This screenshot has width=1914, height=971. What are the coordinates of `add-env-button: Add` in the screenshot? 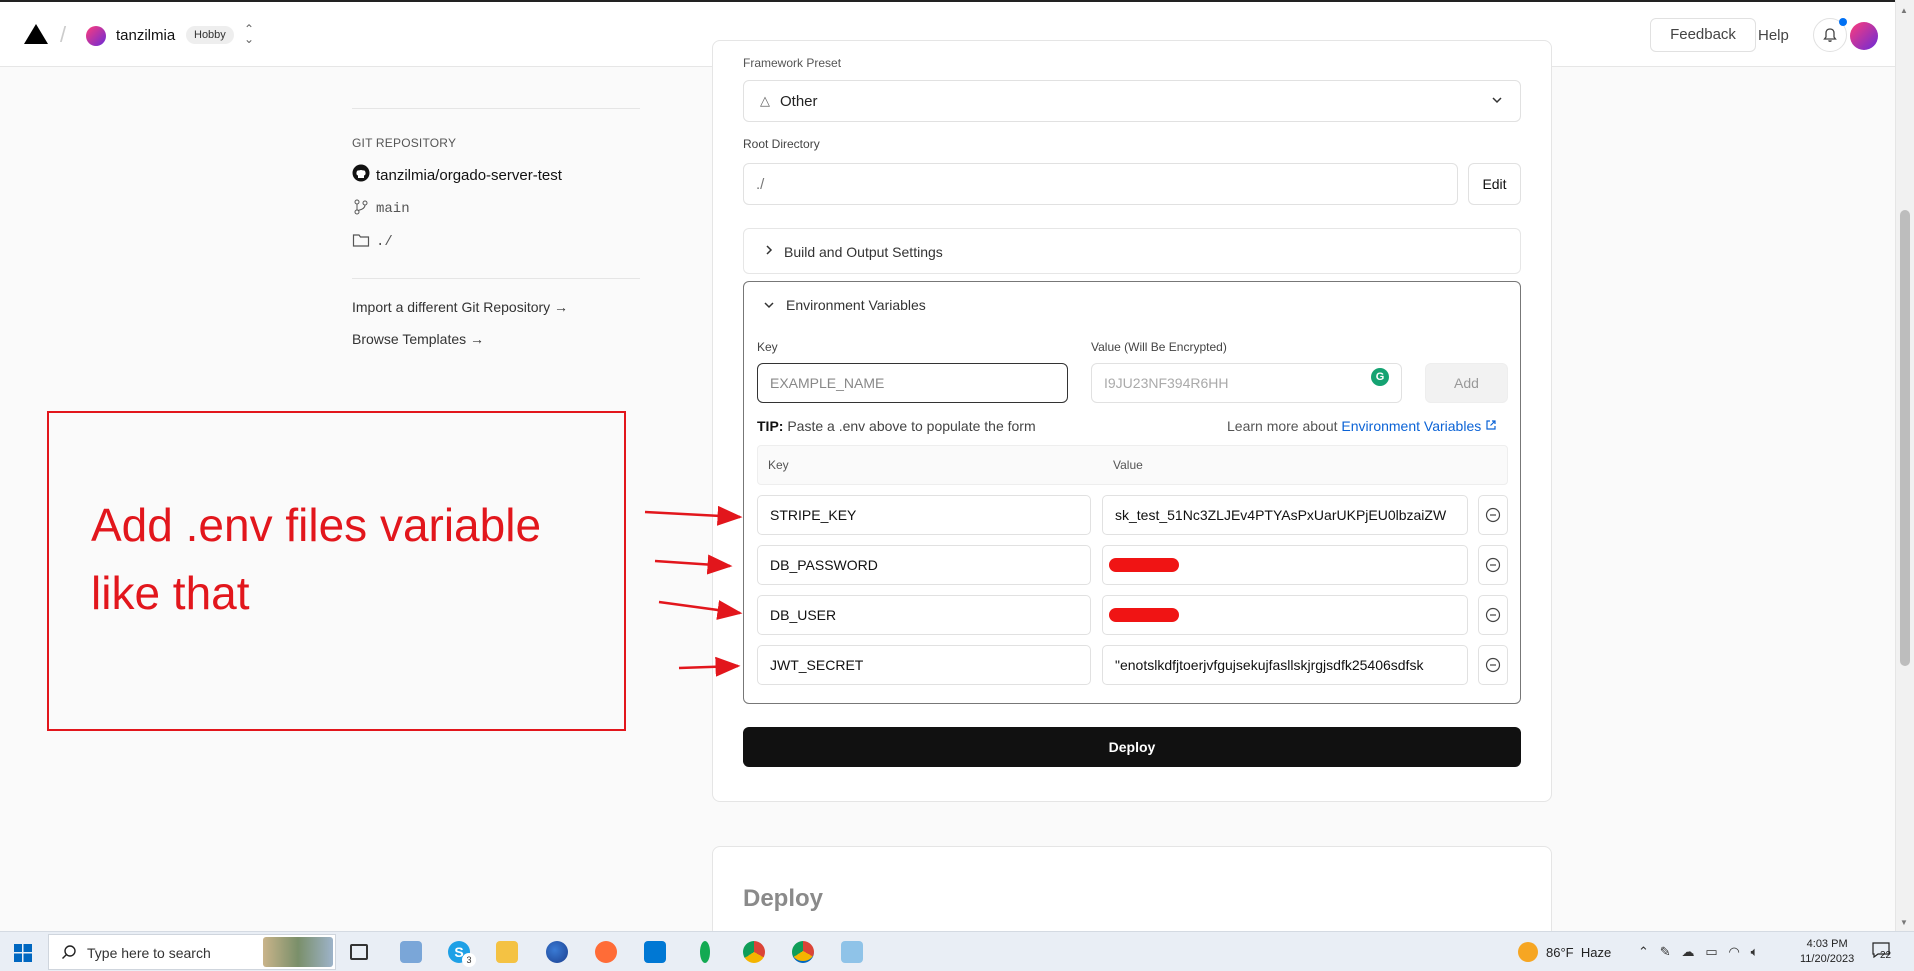 It's located at (1466, 383).